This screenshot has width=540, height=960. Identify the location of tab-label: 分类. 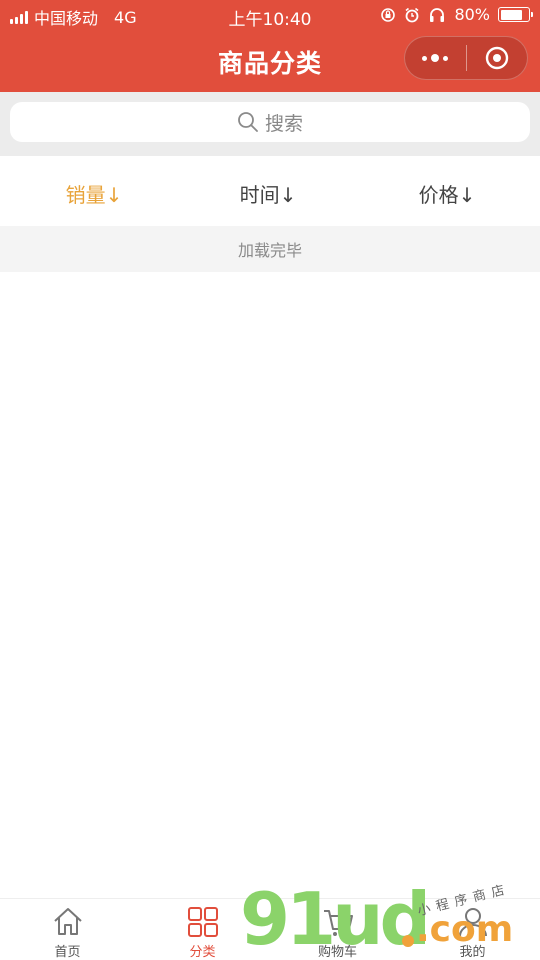
(202, 952).